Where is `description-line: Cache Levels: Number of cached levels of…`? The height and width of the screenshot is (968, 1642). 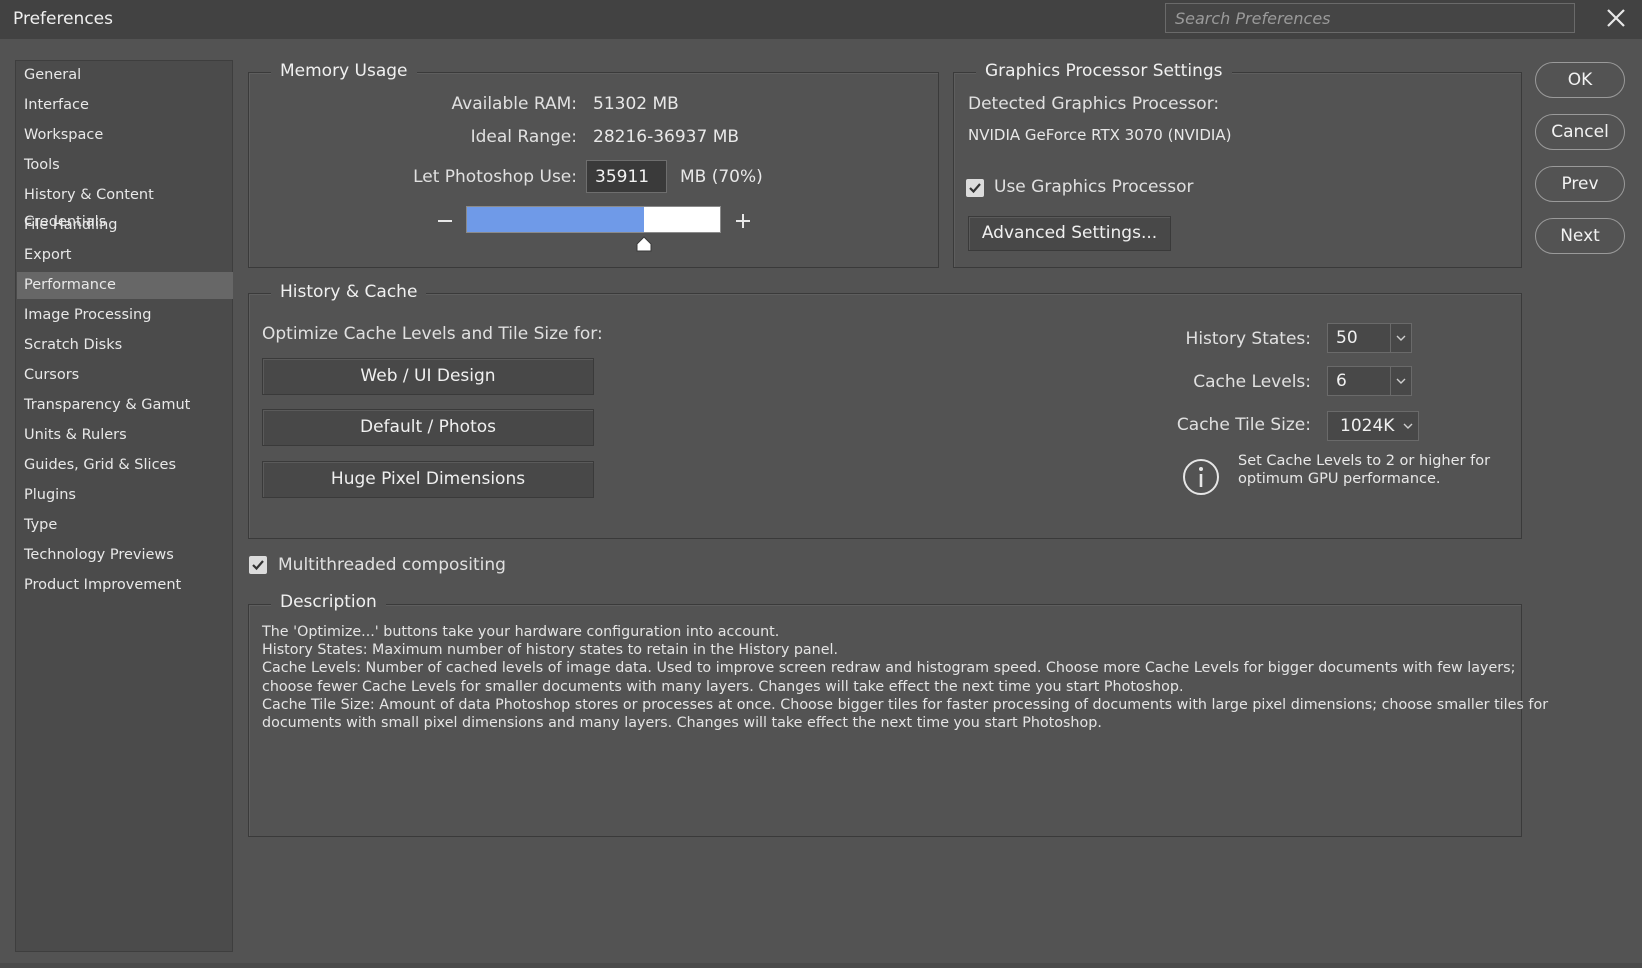 description-line: Cache Levels: Number of cached levels of… is located at coordinates (889, 668).